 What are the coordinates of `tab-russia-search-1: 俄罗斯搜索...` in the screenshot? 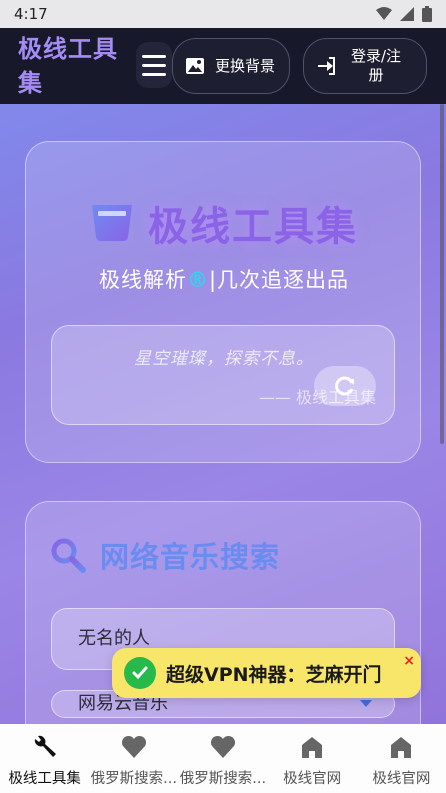 It's located at (133, 758).